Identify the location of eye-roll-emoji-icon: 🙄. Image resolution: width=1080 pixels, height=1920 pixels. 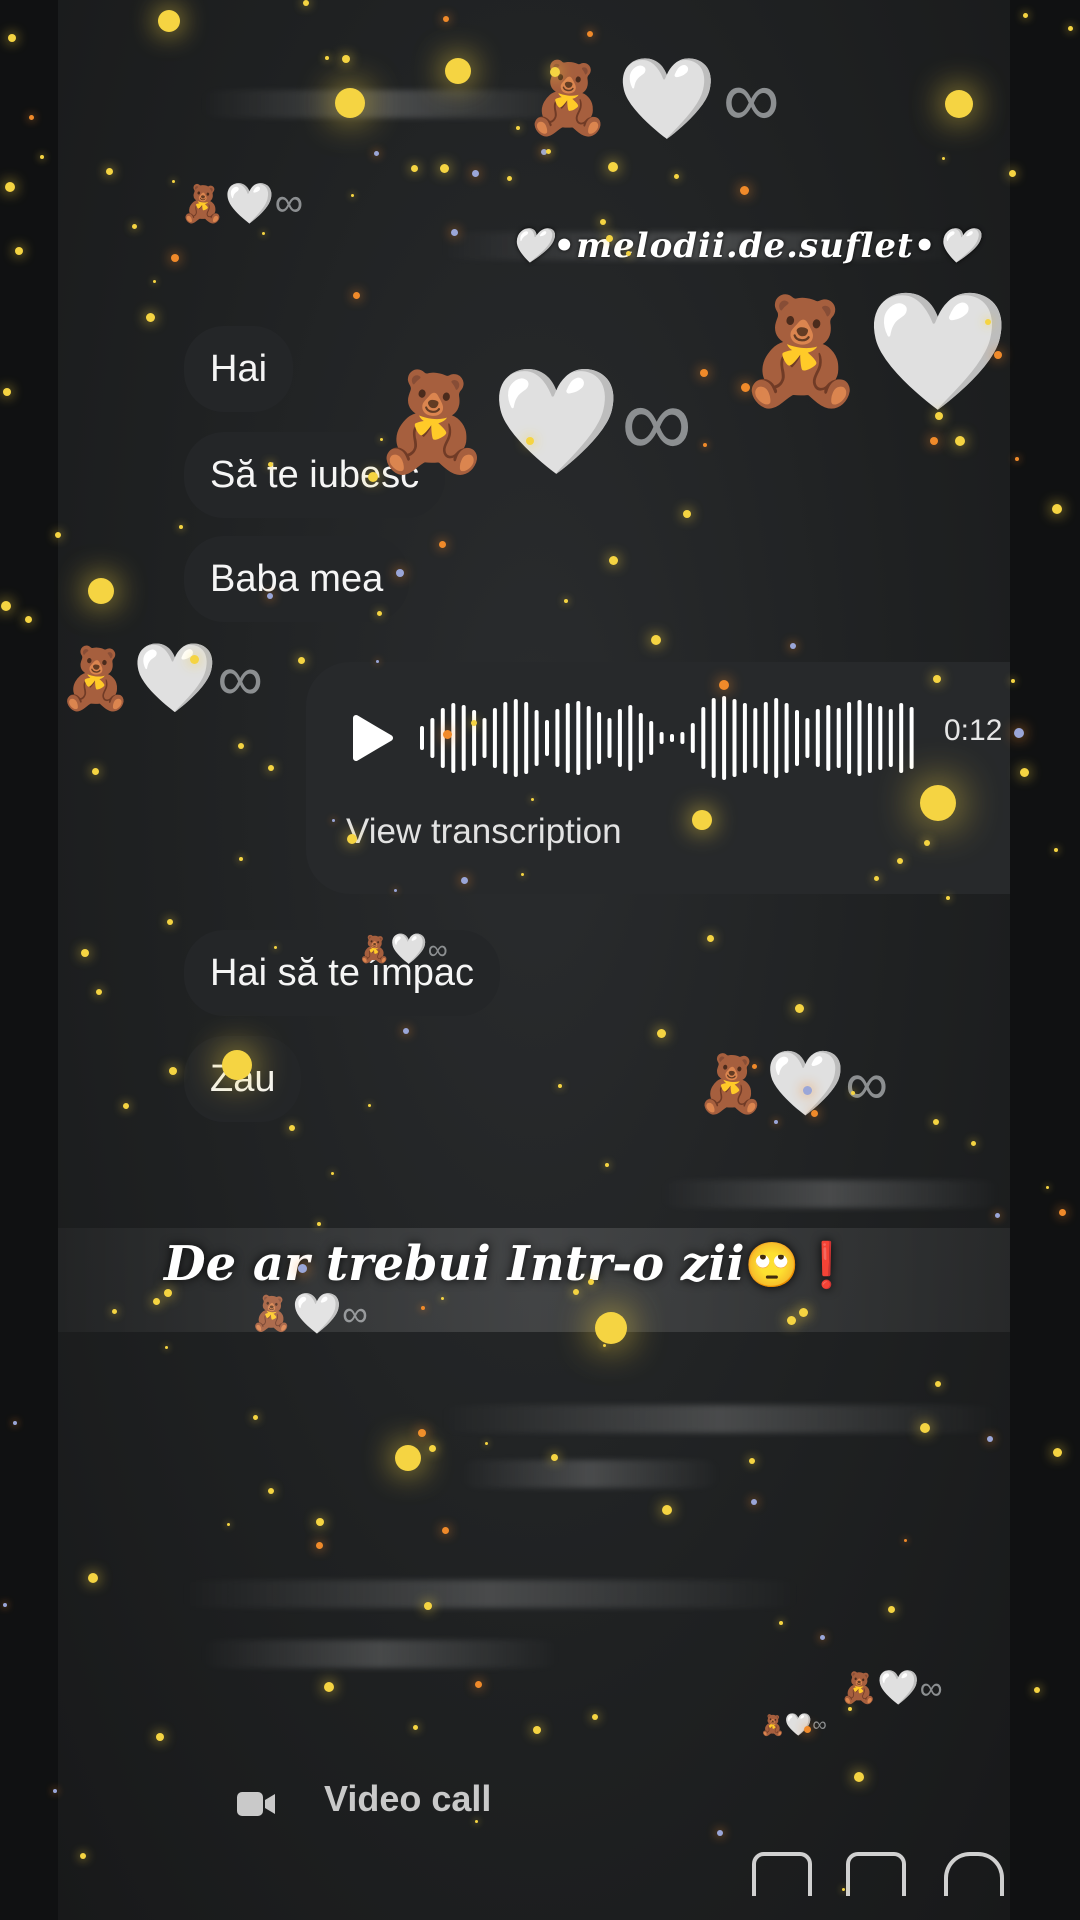
(772, 1265).